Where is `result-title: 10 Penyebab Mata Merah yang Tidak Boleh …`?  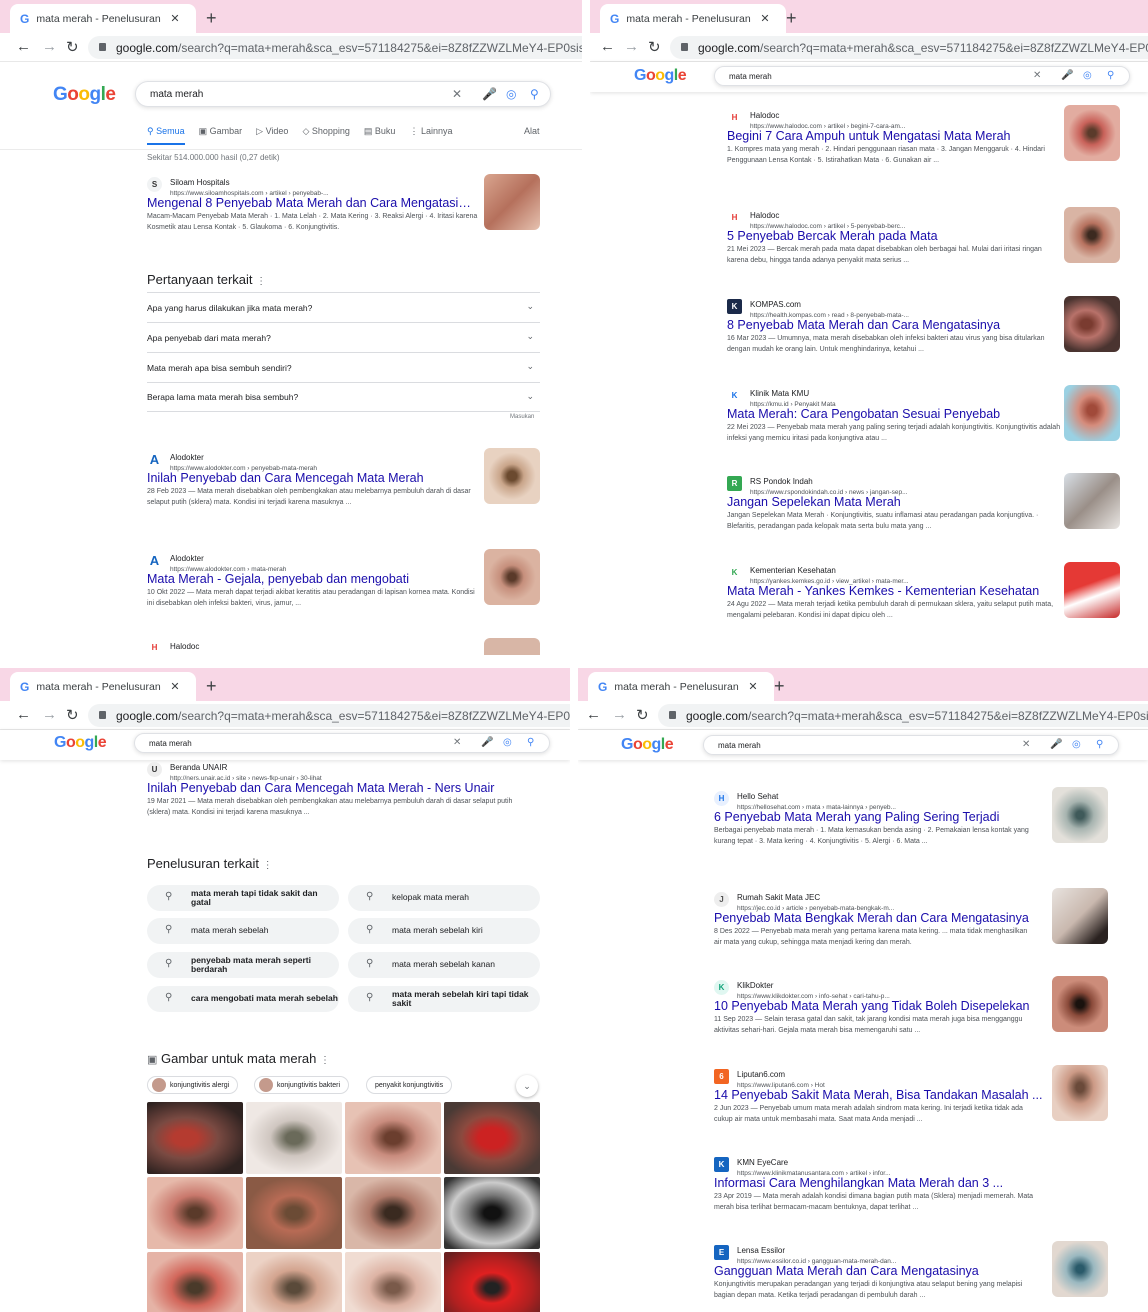
result-title: 10 Penyebab Mata Merah yang Tidak Boleh … is located at coordinates (879, 1006).